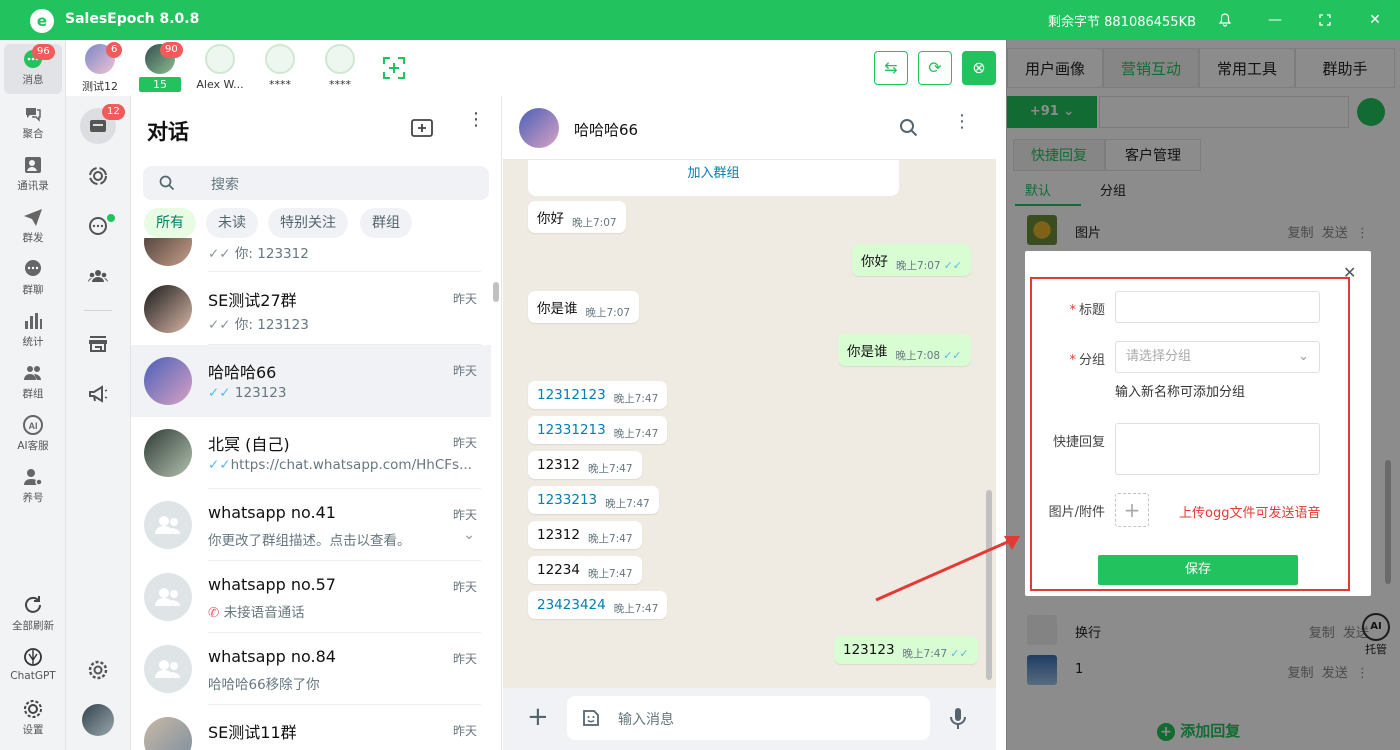 The width and height of the screenshot is (1400, 750). What do you see at coordinates (912, 260) in the screenshot?
I see `message-out: 你好 晚上7:07 ✓✓` at bounding box center [912, 260].